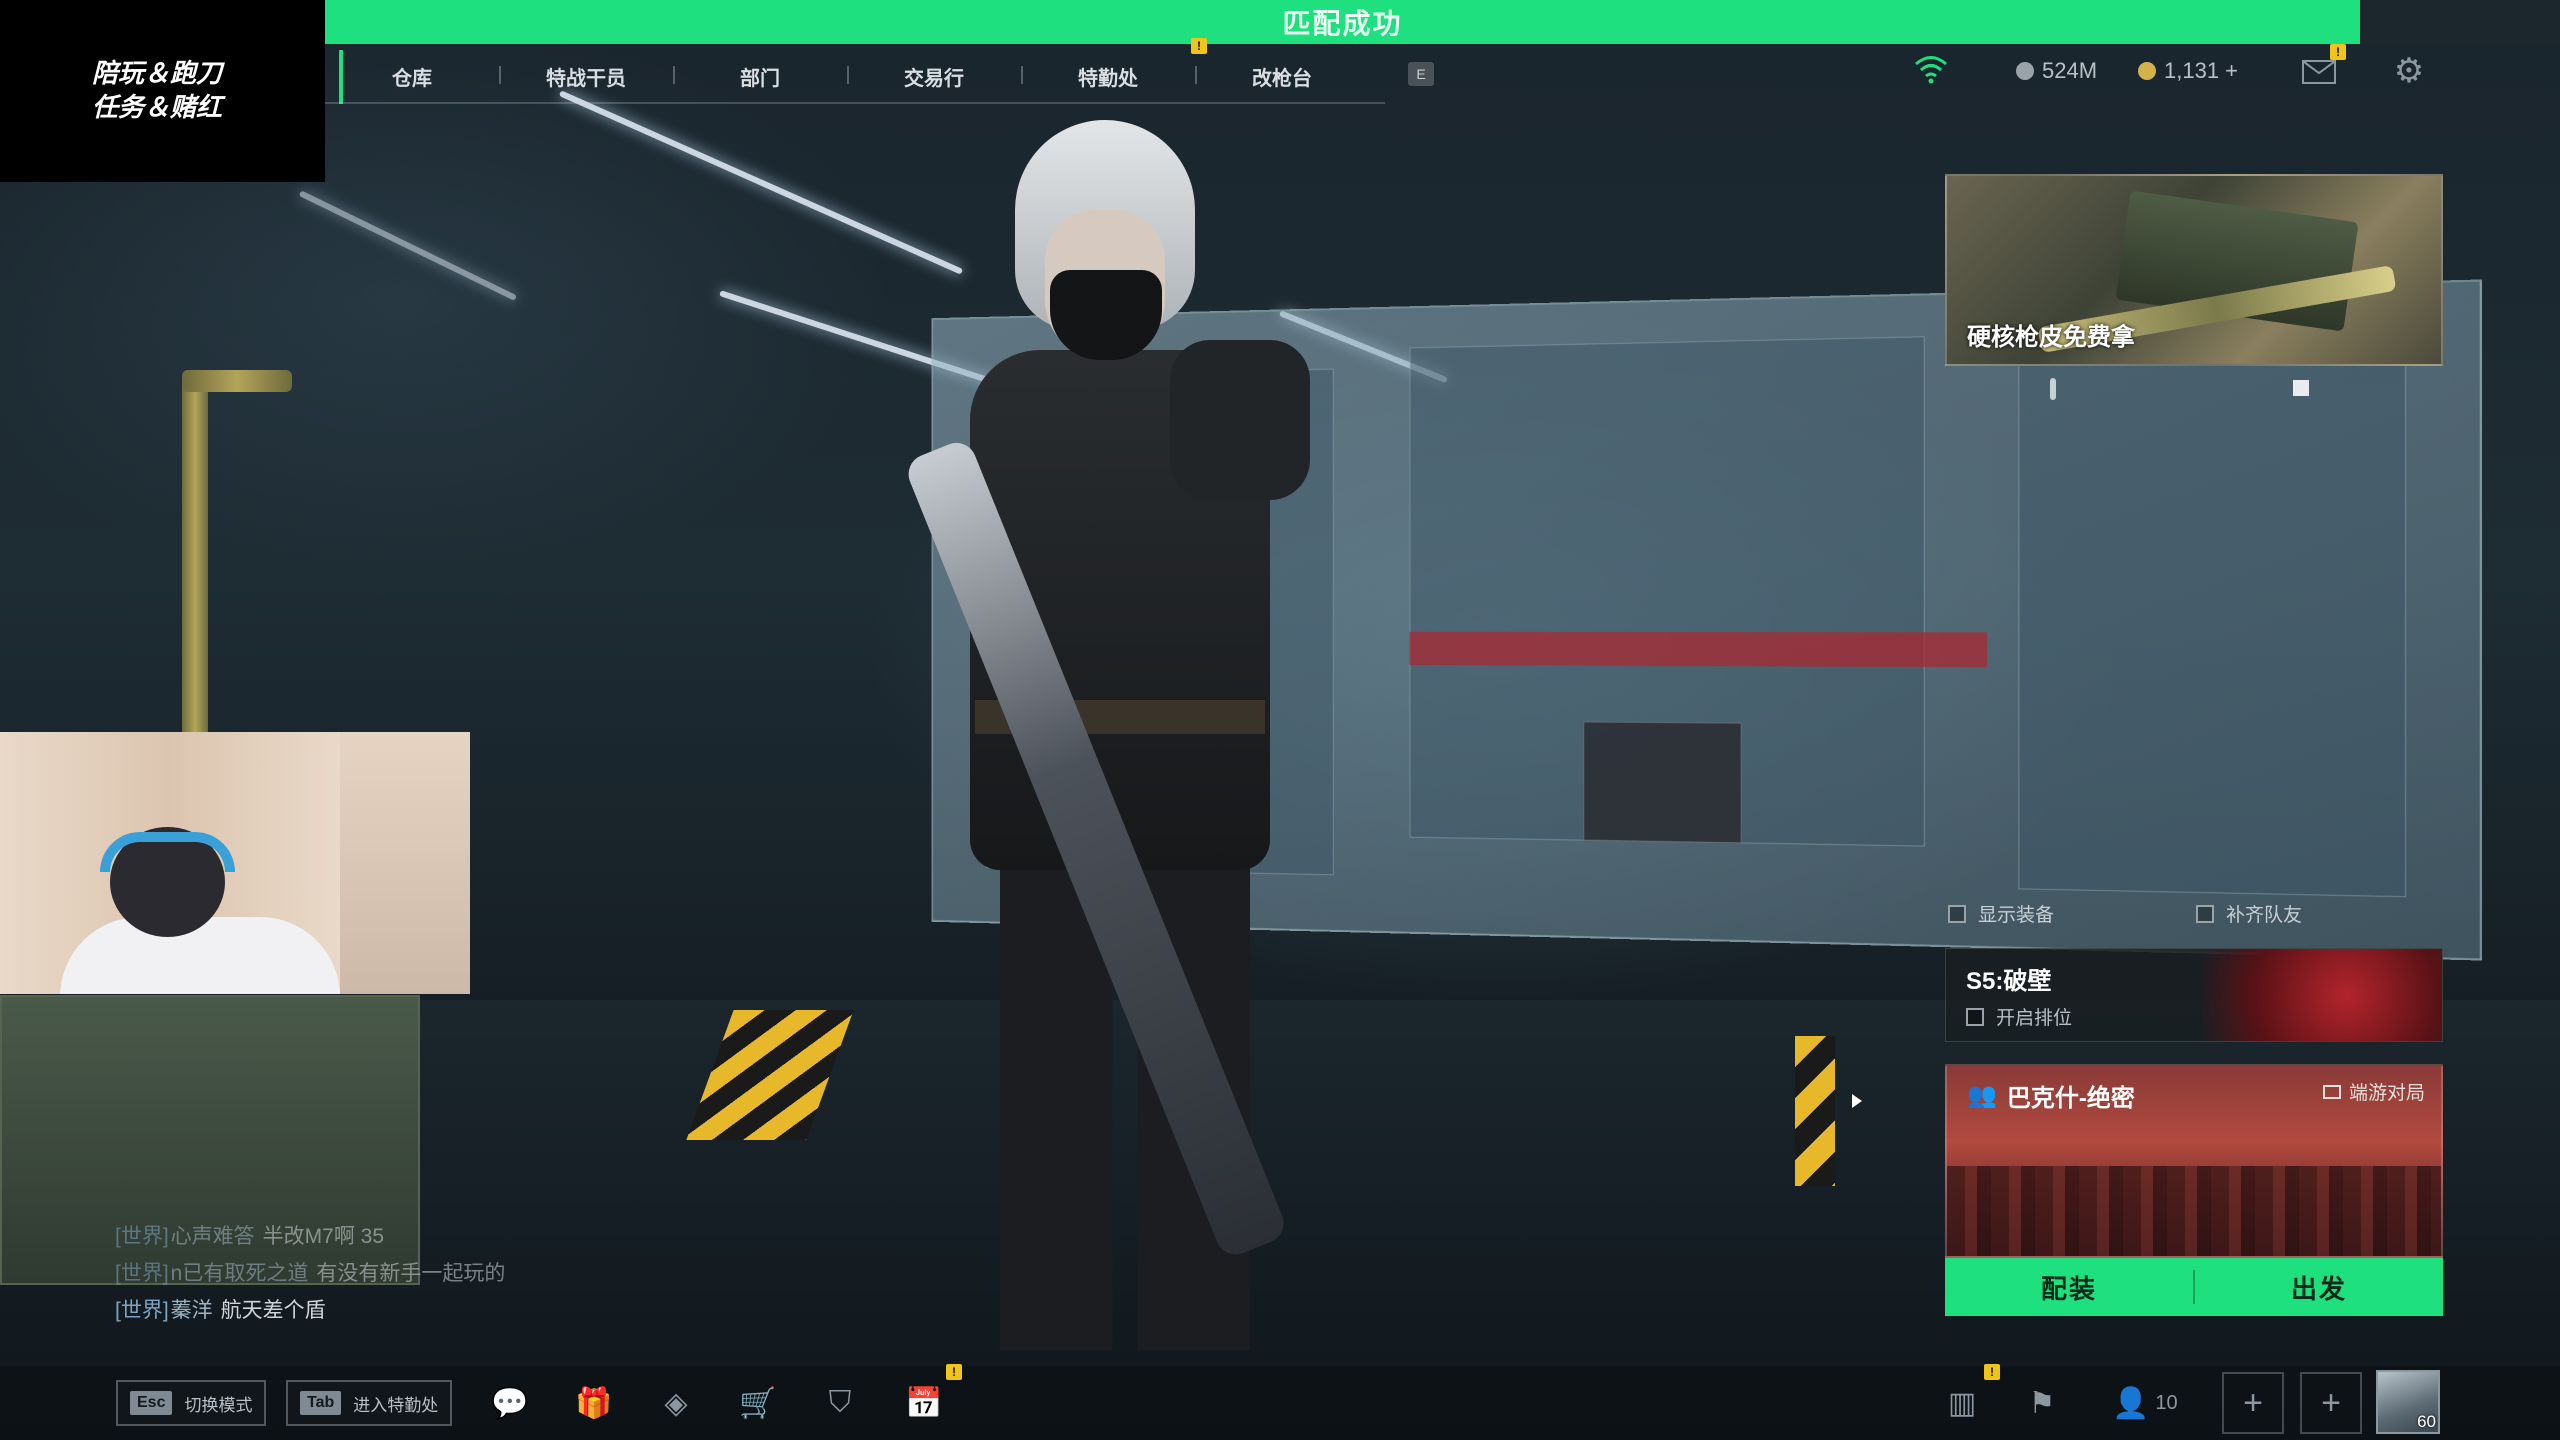 This screenshot has width=2560, height=1440. Describe the element at coordinates (2009, 981) in the screenshot. I see `season-title: S5:破壁` at that location.